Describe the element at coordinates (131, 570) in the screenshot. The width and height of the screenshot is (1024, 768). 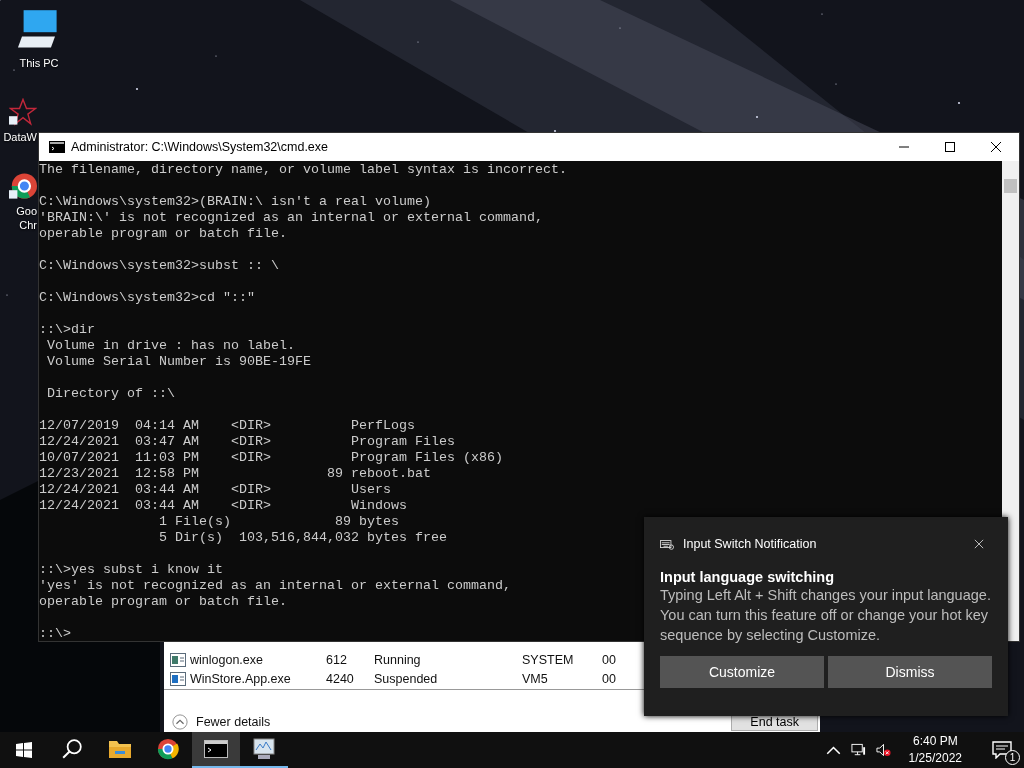
I see `console-line: ::\>yes subst i know it` at that location.